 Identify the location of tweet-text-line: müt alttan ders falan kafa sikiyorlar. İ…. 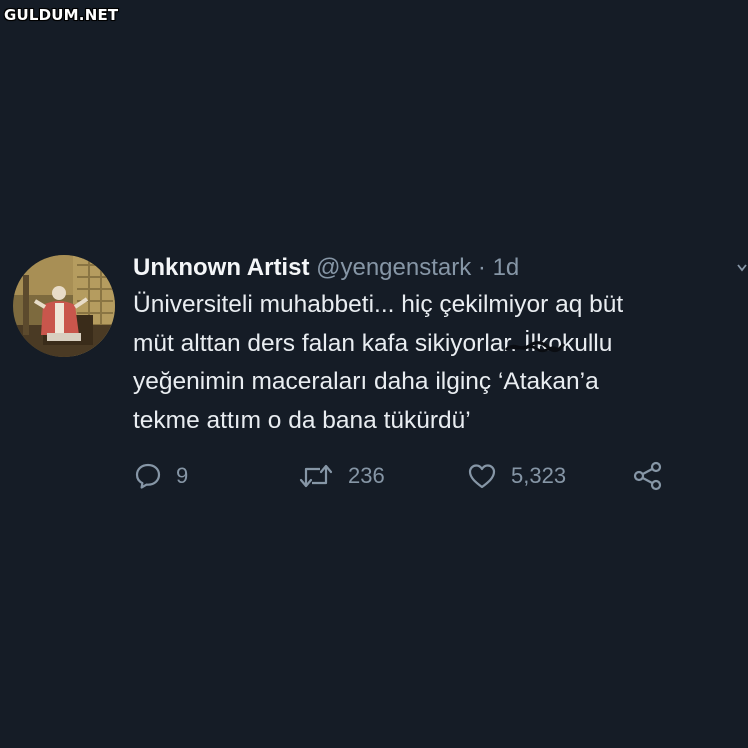
(373, 343).